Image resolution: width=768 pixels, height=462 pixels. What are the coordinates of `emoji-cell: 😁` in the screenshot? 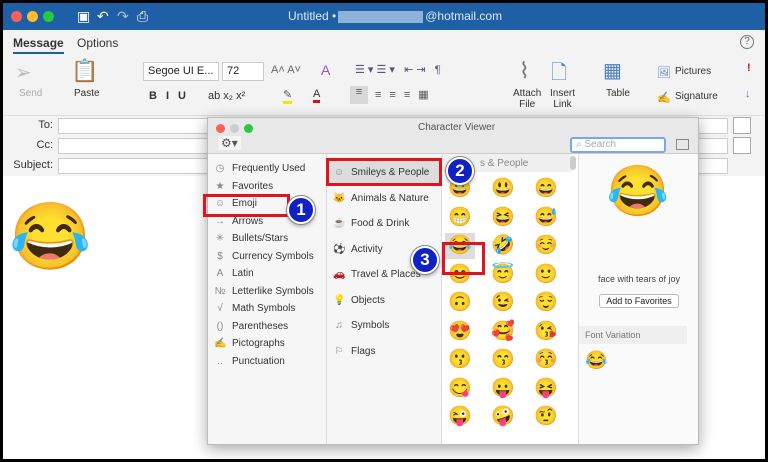 It's located at (460, 218).